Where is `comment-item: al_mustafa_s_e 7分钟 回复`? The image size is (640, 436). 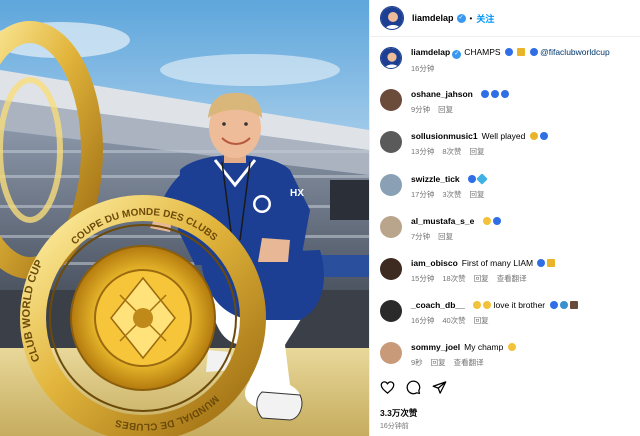 comment-item: al_mustafa_s_e 7分钟 回复 is located at coordinates (507, 228).